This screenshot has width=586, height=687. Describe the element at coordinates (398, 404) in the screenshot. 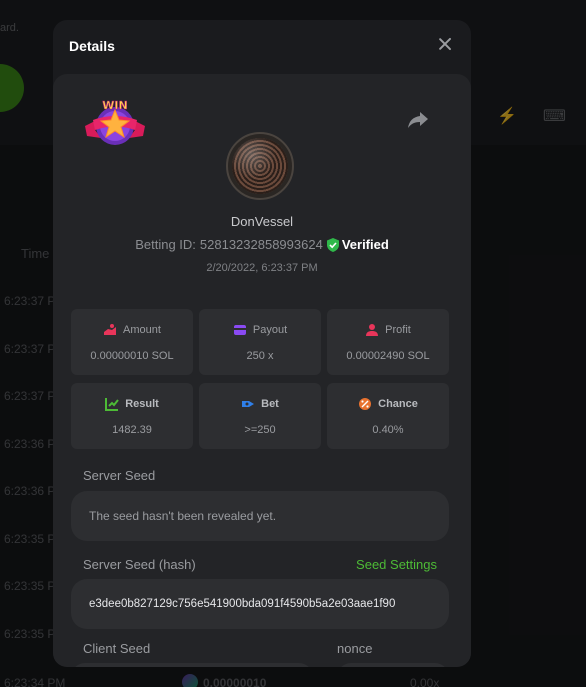

I see `stat-label: Chance` at that location.